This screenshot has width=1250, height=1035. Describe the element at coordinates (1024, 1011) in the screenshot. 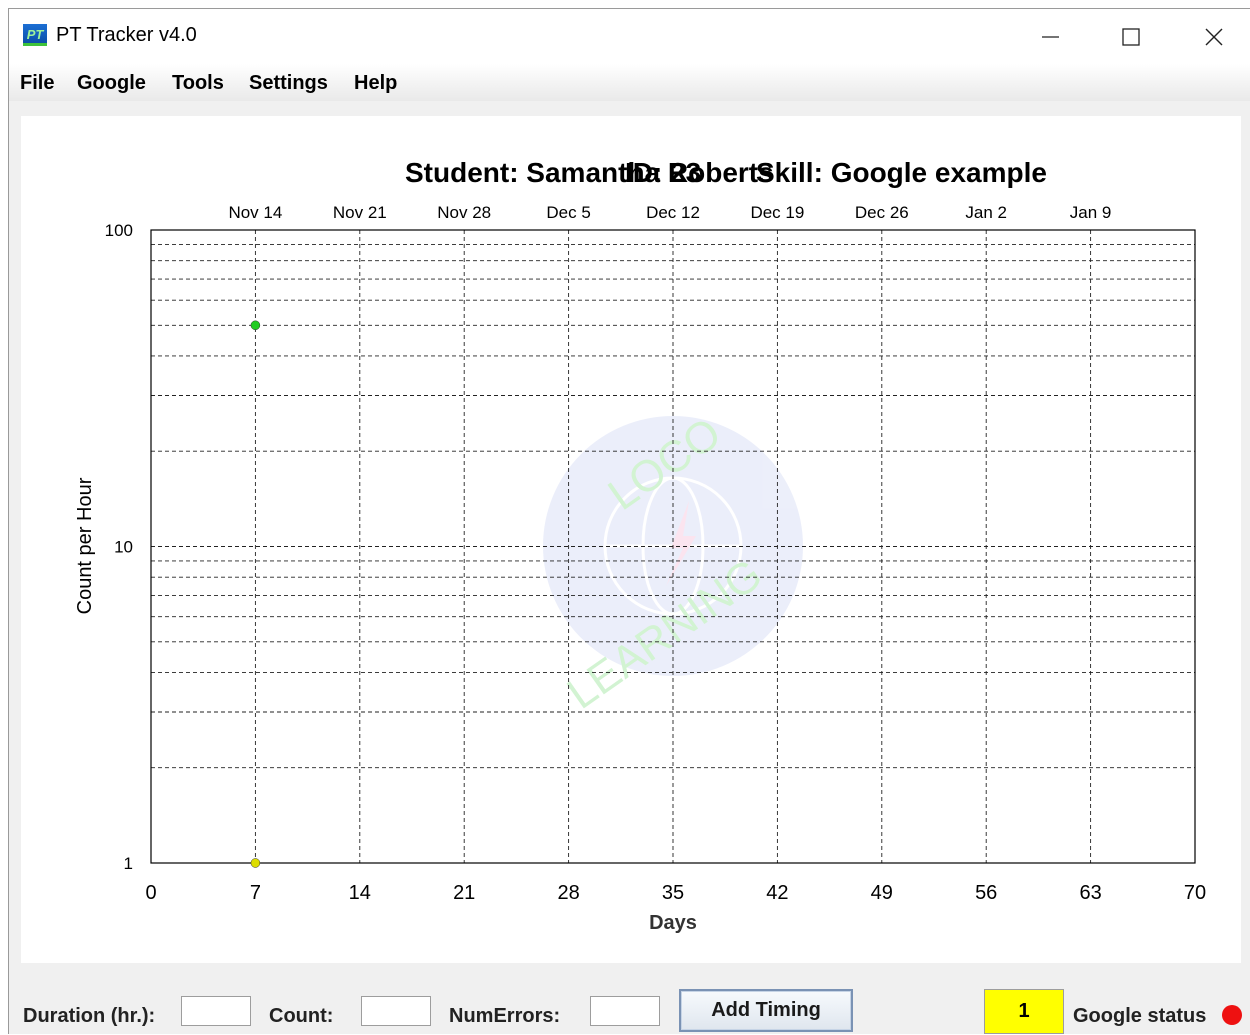

I see `timing-counter: 1` at that location.